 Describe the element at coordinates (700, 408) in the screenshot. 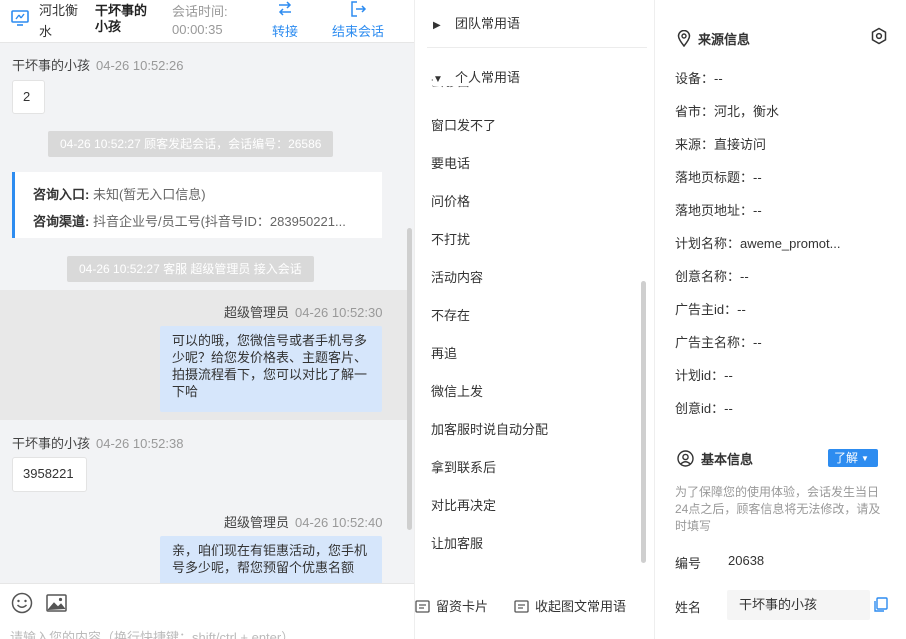

I see `field-label: 创意id：` at that location.